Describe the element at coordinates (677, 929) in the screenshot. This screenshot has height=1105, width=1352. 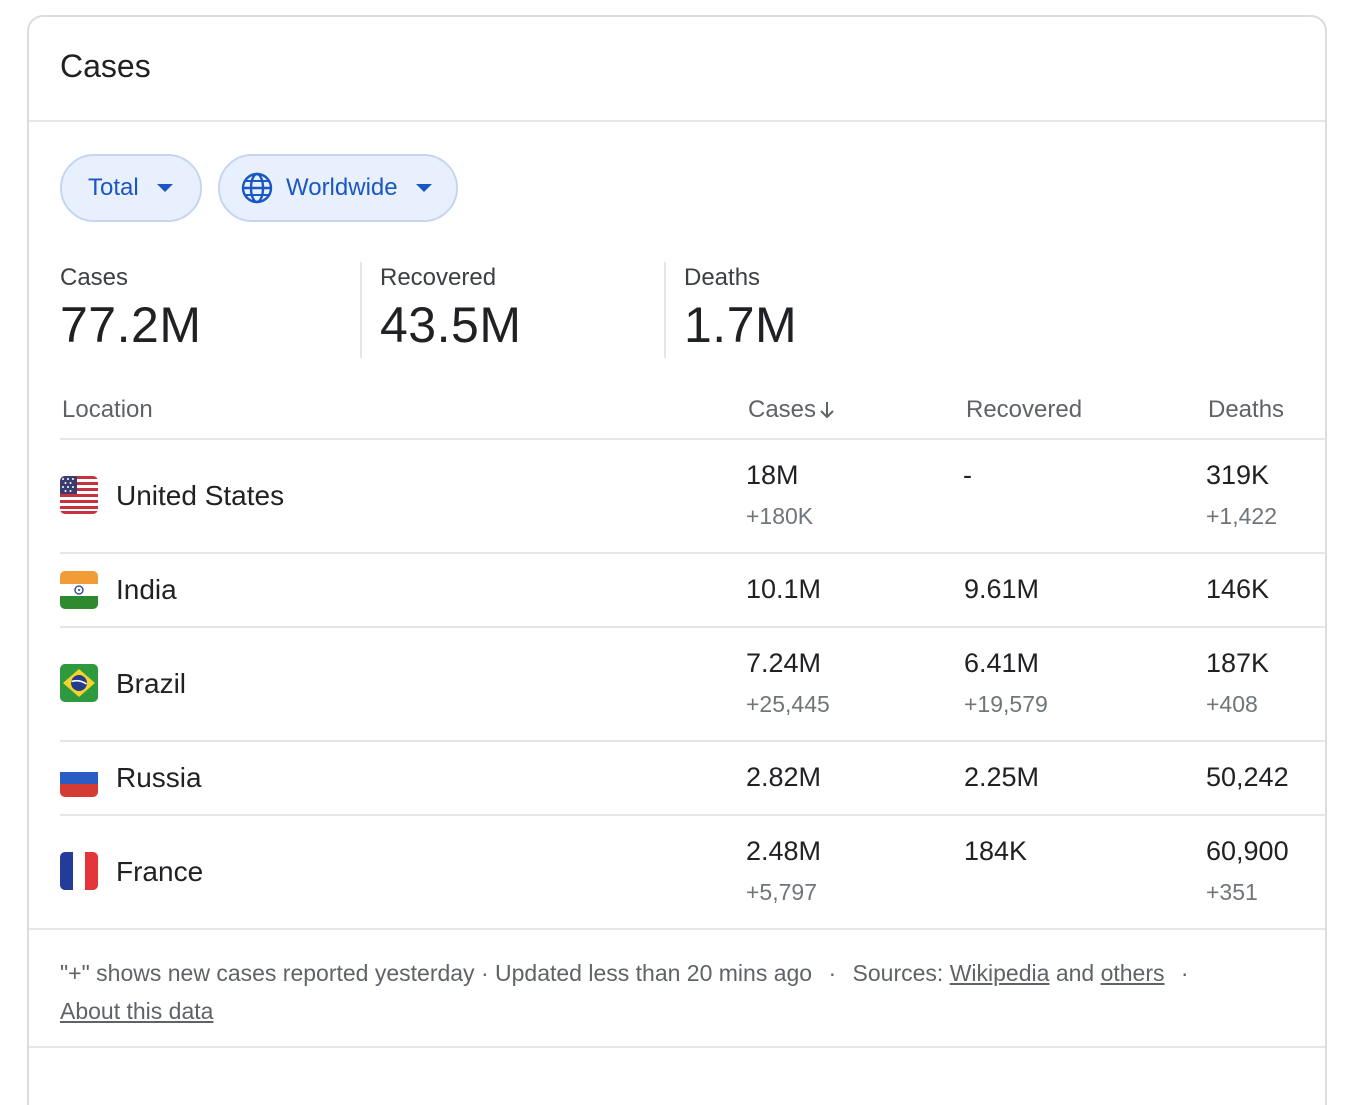
I see `table-bottom-divider` at that location.